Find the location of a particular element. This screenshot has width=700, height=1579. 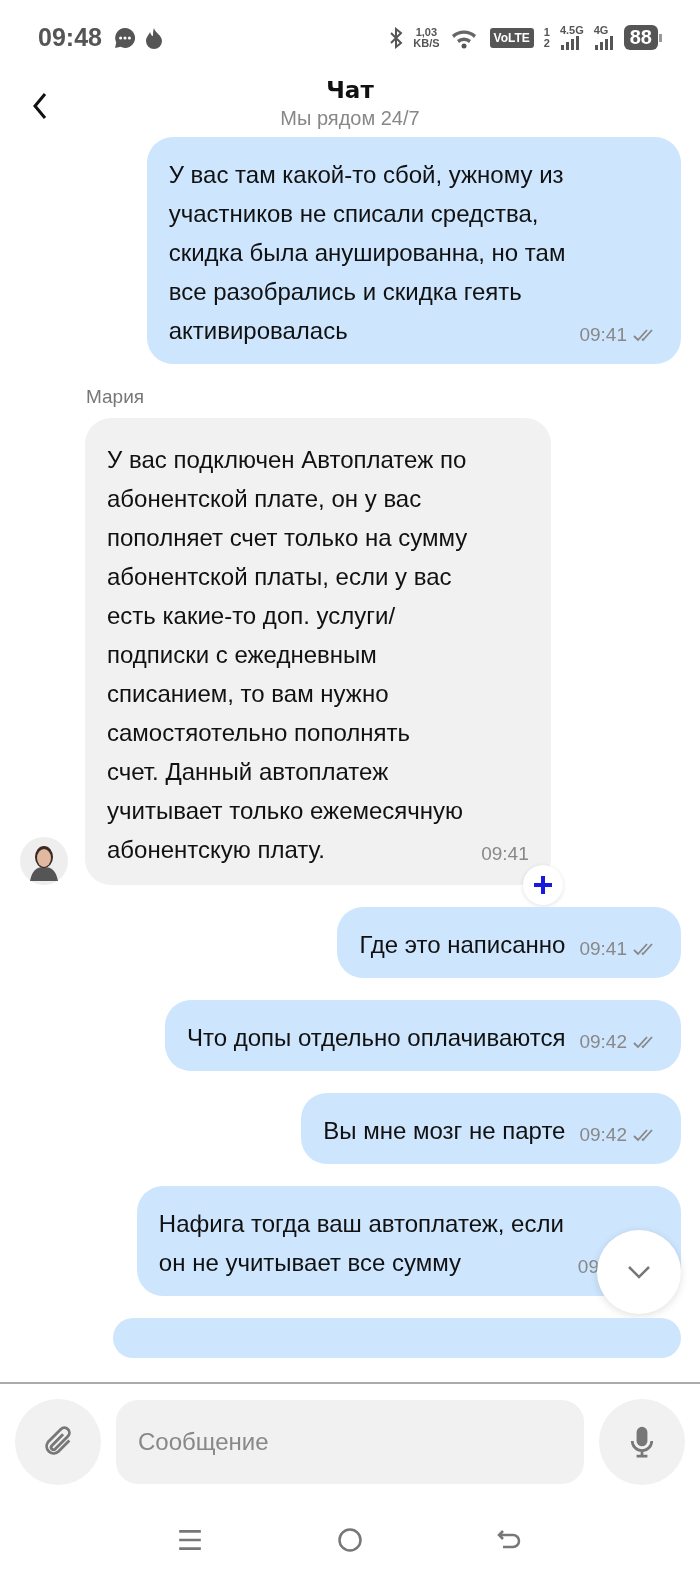

network-type: 4G is located at coordinates (601, 30).